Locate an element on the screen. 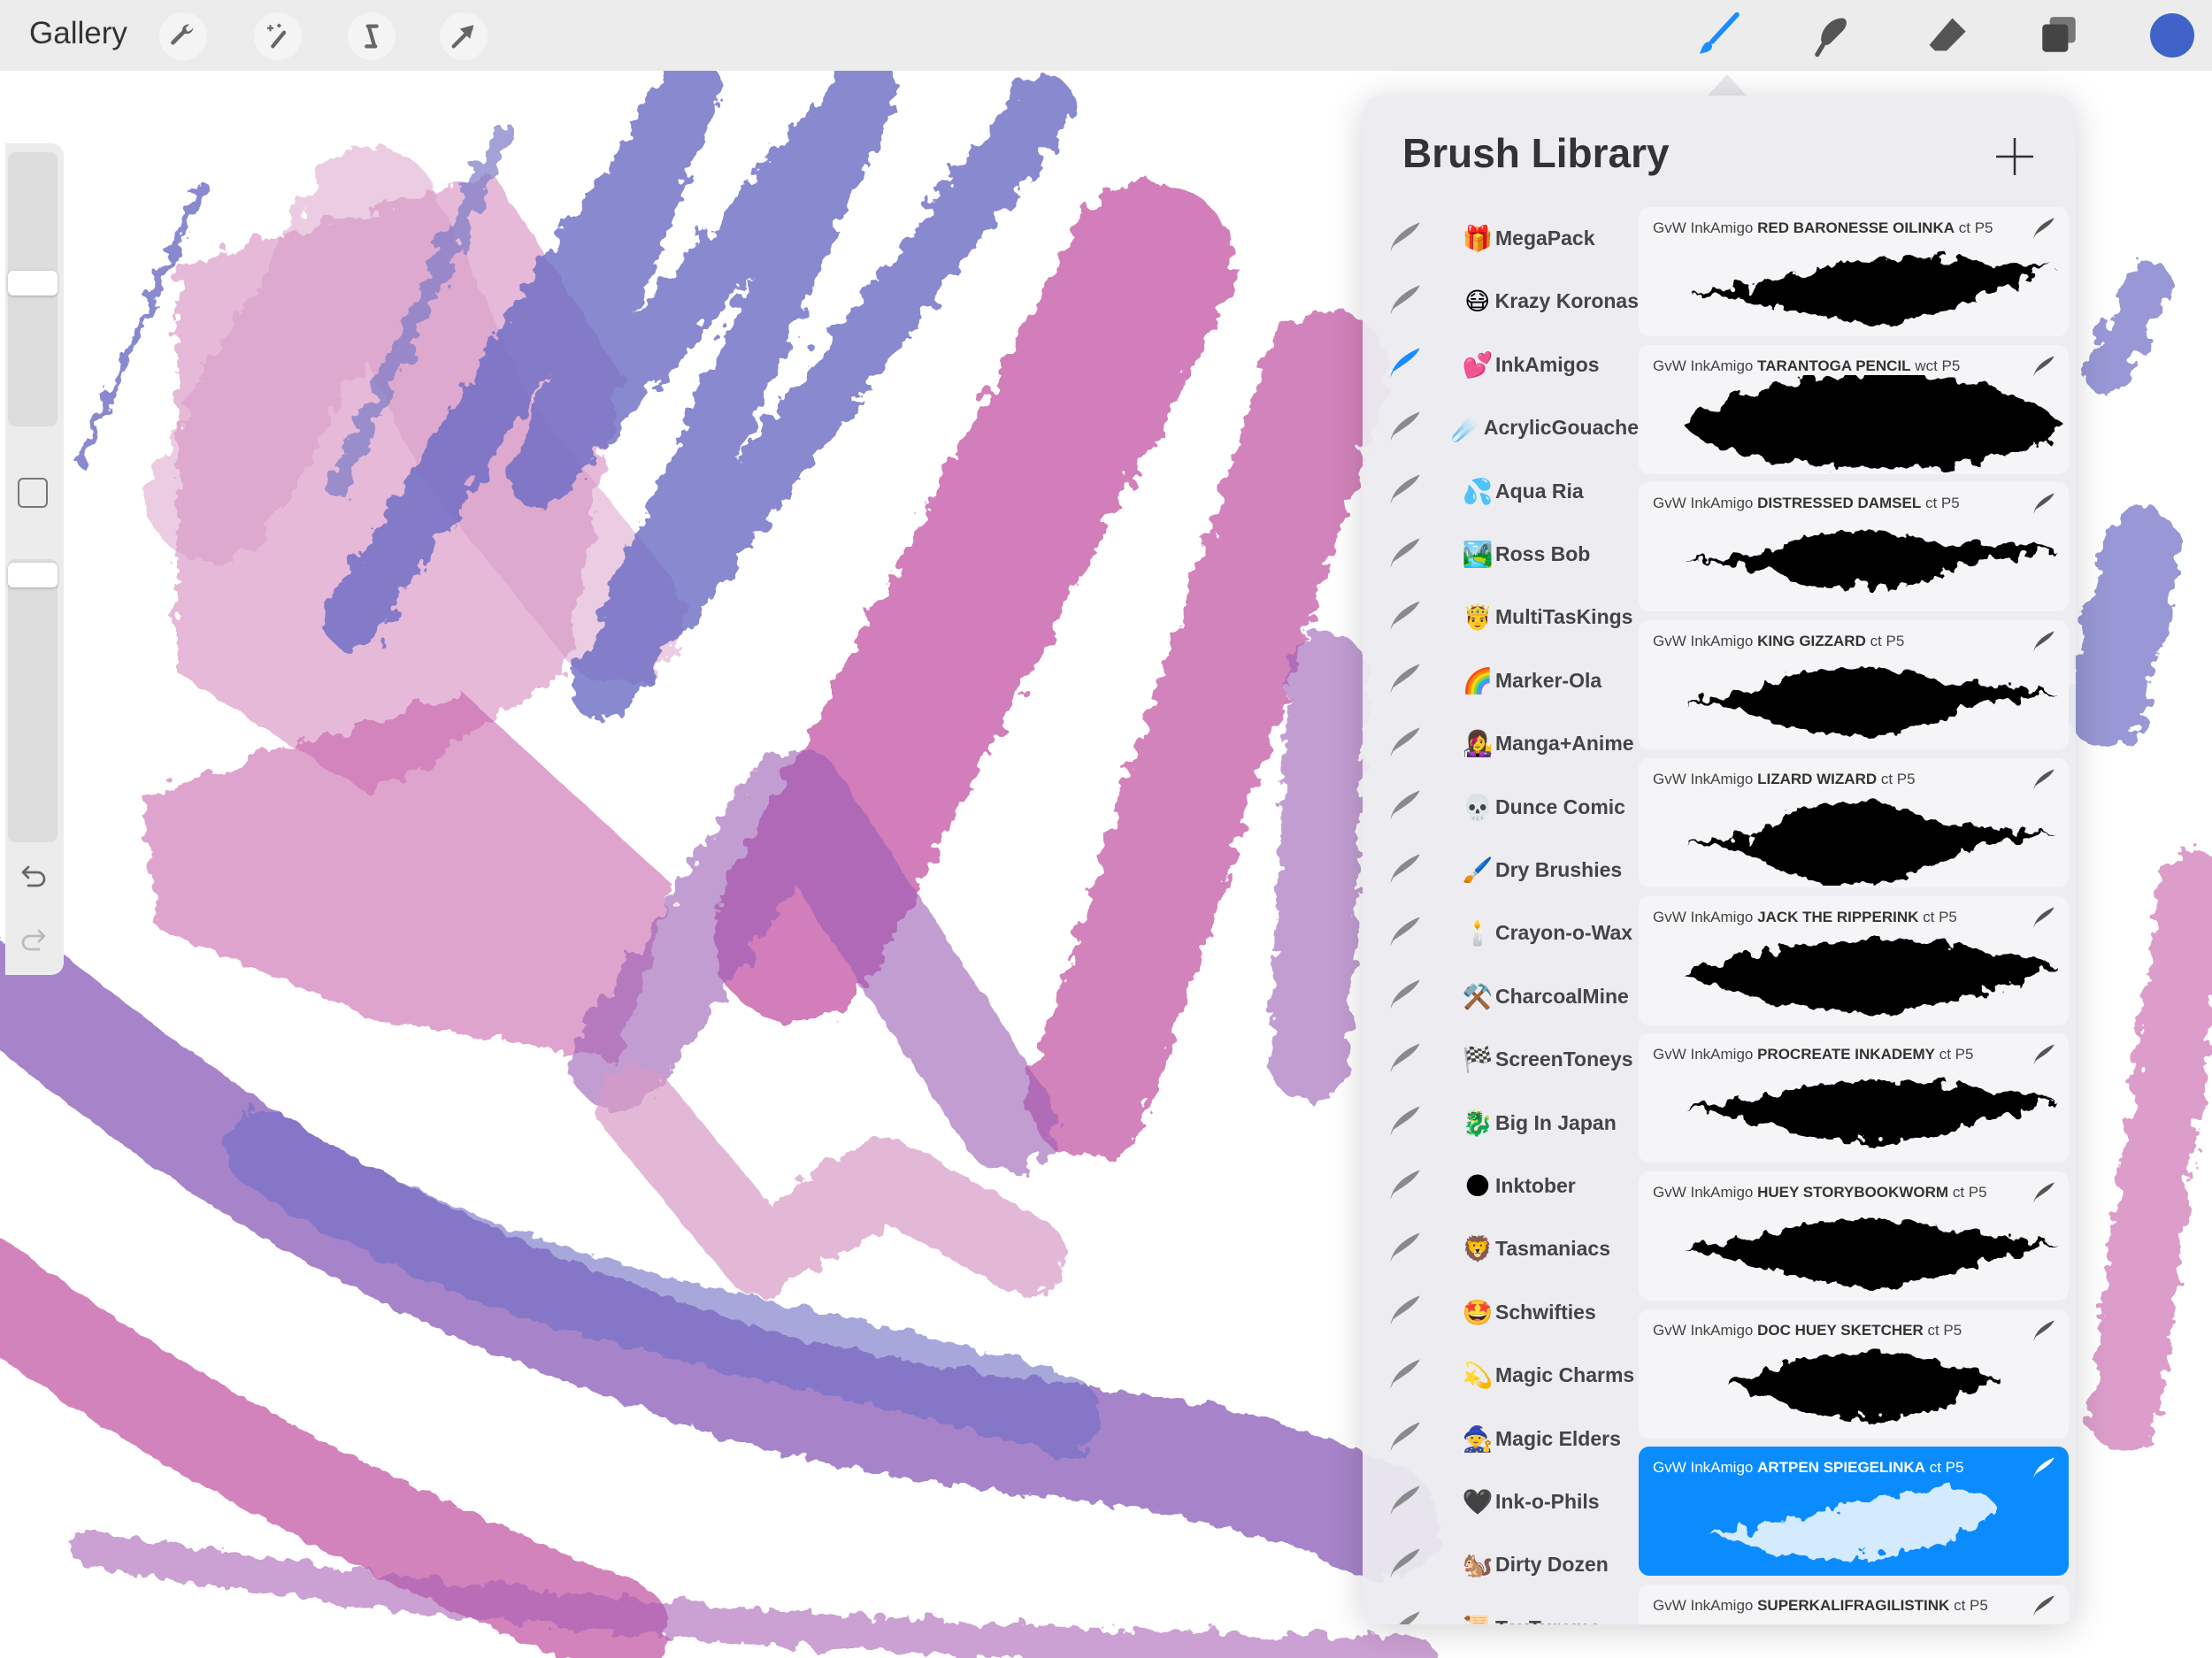  arrow-cursor-icon is located at coordinates (463, 37).